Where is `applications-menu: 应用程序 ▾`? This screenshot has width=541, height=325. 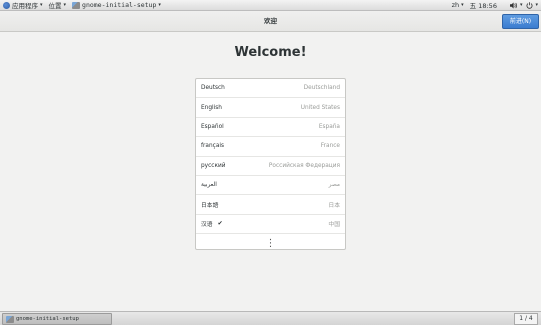
applications-menu: 应用程序 ▾ is located at coordinates (23, 5).